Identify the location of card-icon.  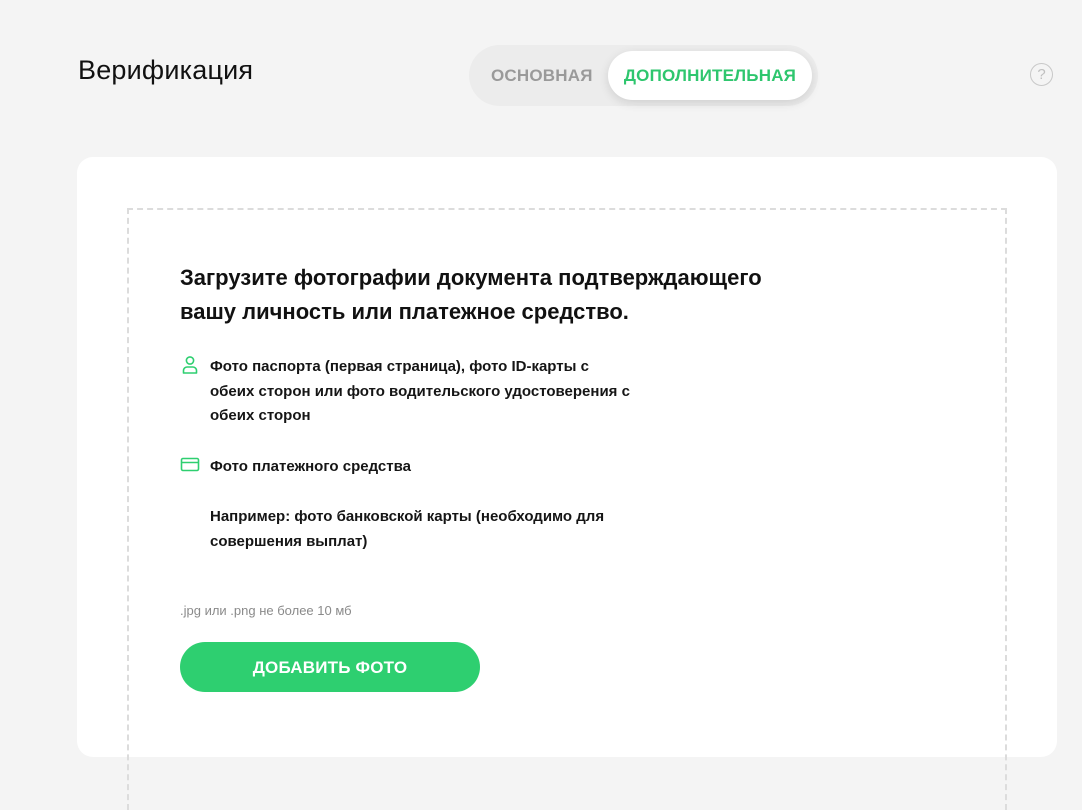
(190, 465).